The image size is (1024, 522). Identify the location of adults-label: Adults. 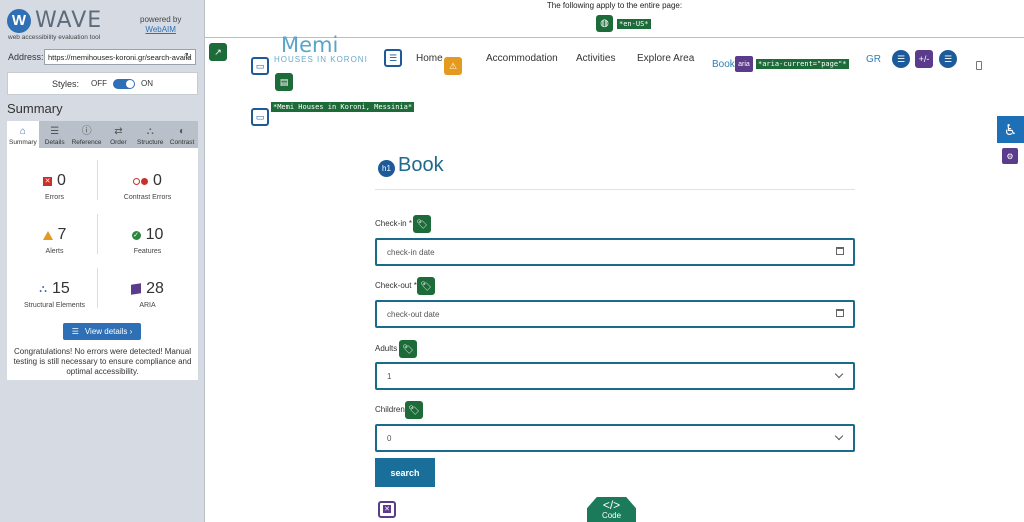
(386, 348).